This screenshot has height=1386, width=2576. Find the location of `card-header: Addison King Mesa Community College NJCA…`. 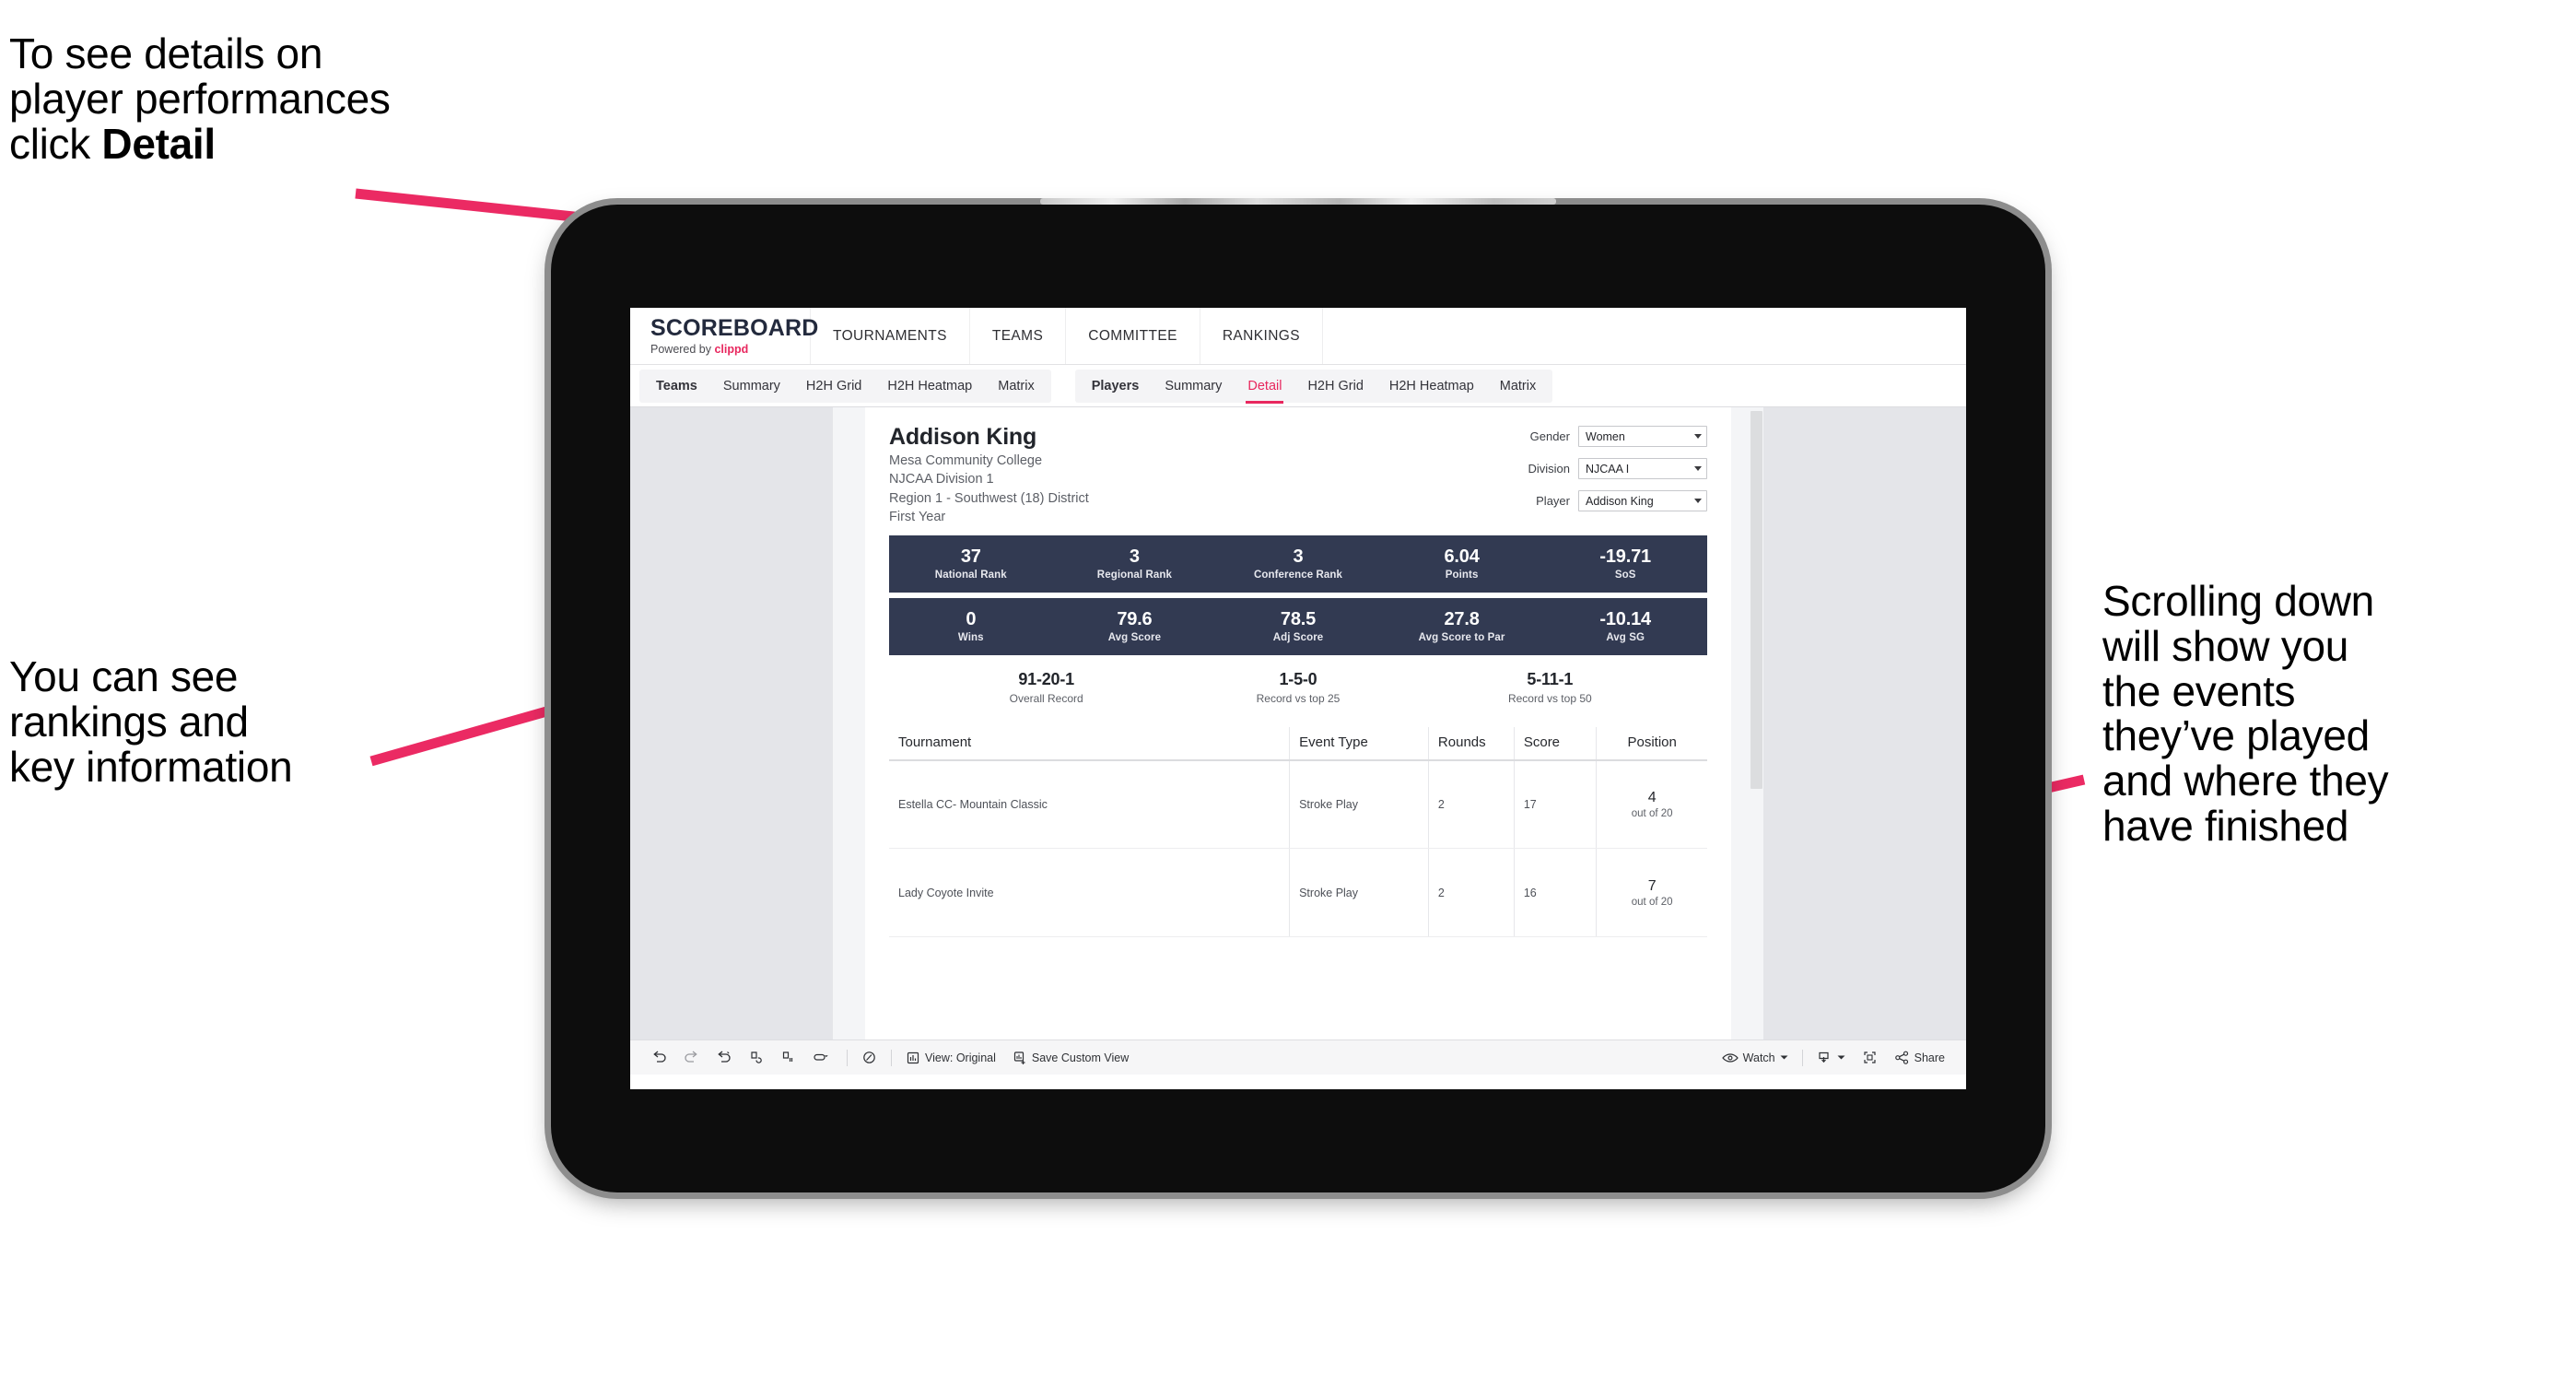

card-header: Addison King Mesa Community College NJCA… is located at coordinates (1298, 473).